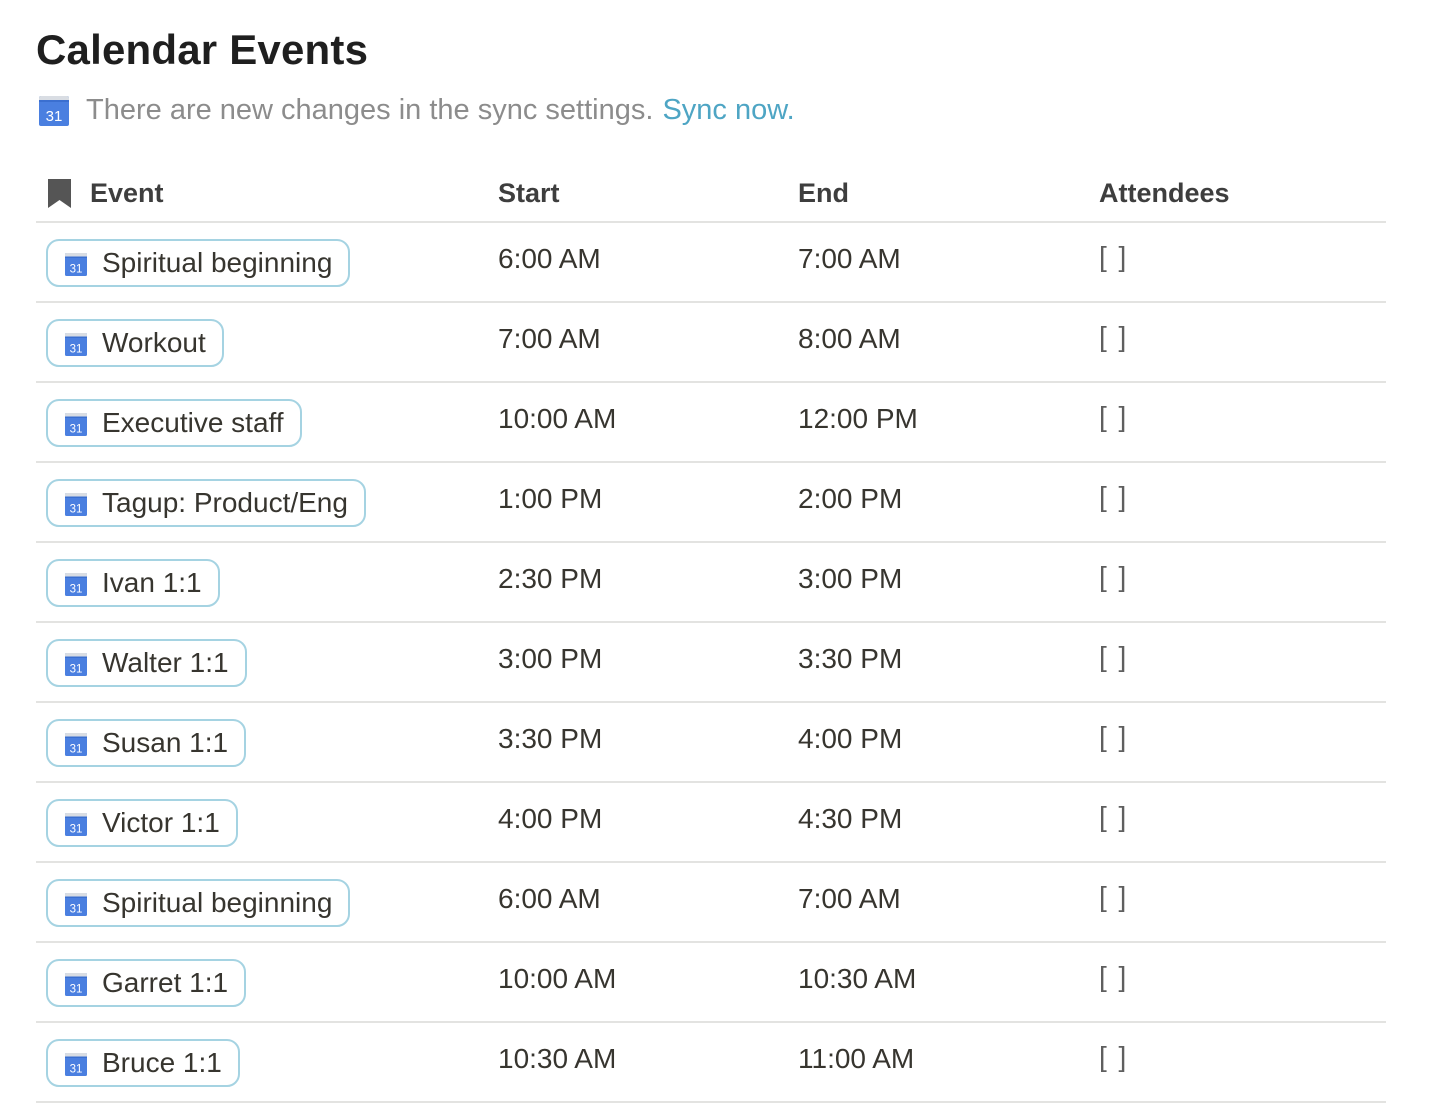  I want to click on event-name: Walter 1:1, so click(165, 662).